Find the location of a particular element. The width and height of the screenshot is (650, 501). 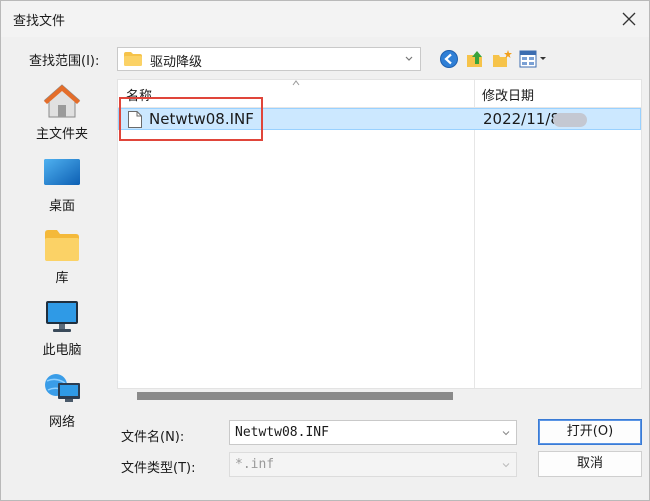

dialog-title: 查找文件 is located at coordinates (39, 21).